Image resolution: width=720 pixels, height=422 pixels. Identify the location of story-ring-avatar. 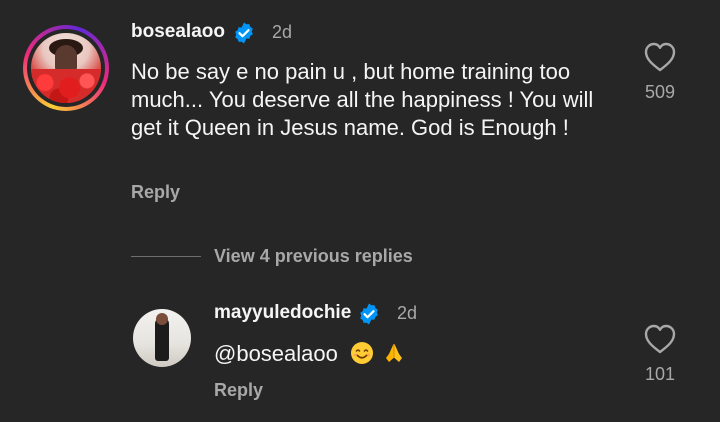
(66, 68).